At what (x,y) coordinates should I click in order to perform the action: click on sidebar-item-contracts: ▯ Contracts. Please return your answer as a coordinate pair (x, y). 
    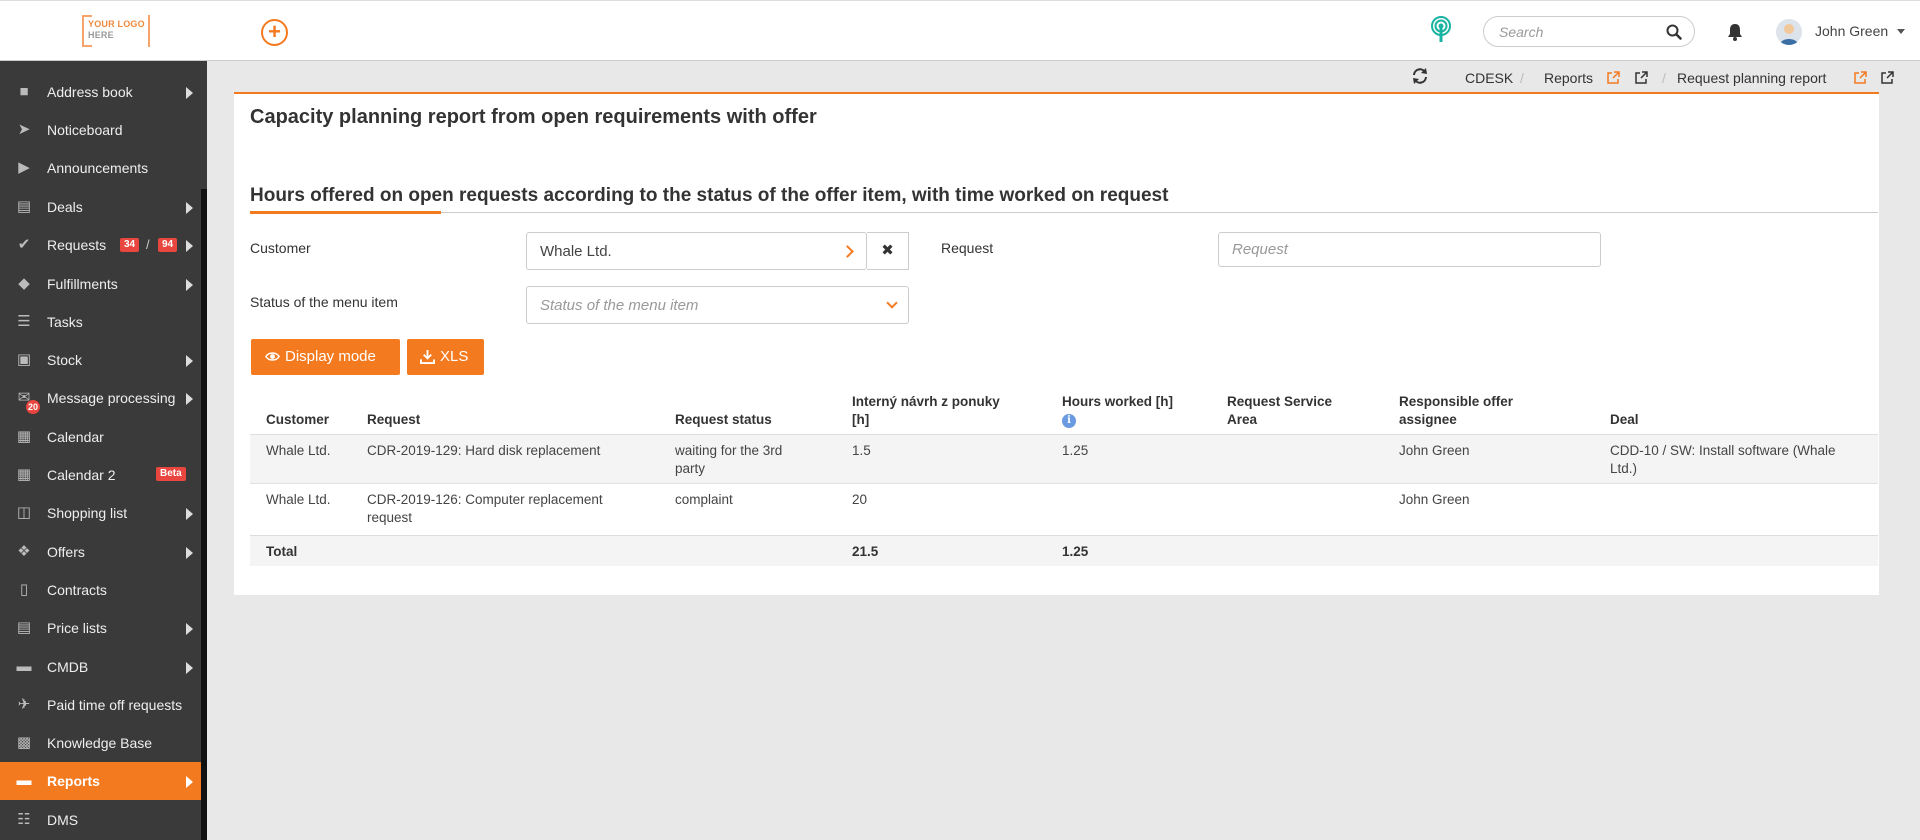
    Looking at the image, I should click on (100, 590).